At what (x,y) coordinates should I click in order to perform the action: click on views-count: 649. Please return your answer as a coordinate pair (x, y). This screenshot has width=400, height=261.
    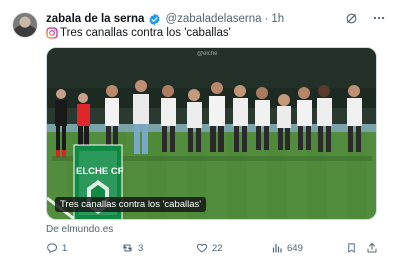
    Looking at the image, I should click on (295, 248).